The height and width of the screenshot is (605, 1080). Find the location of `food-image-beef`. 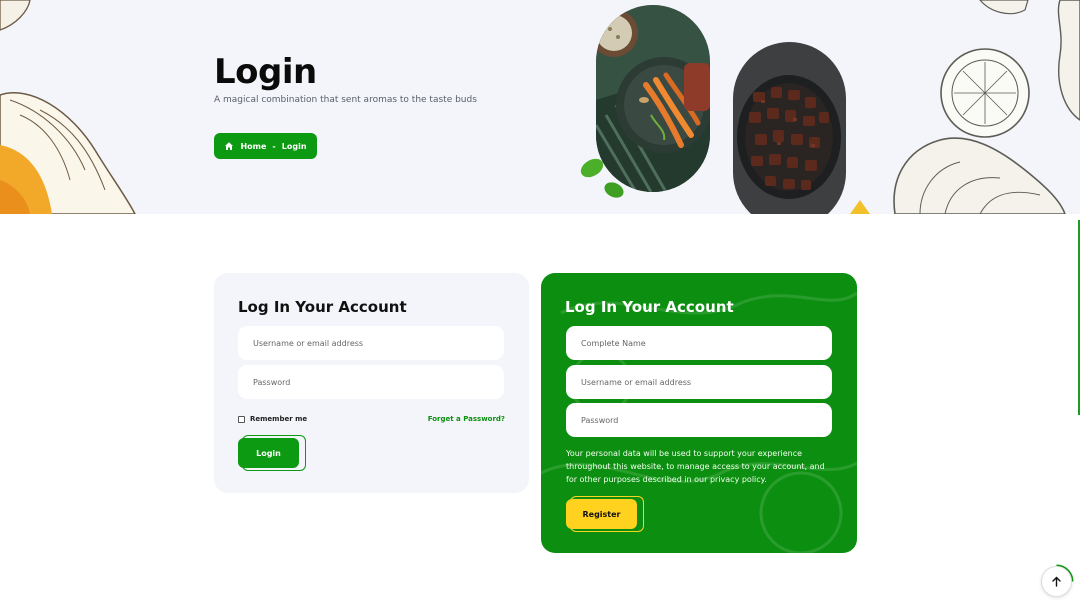

food-image-beef is located at coordinates (789, 128).